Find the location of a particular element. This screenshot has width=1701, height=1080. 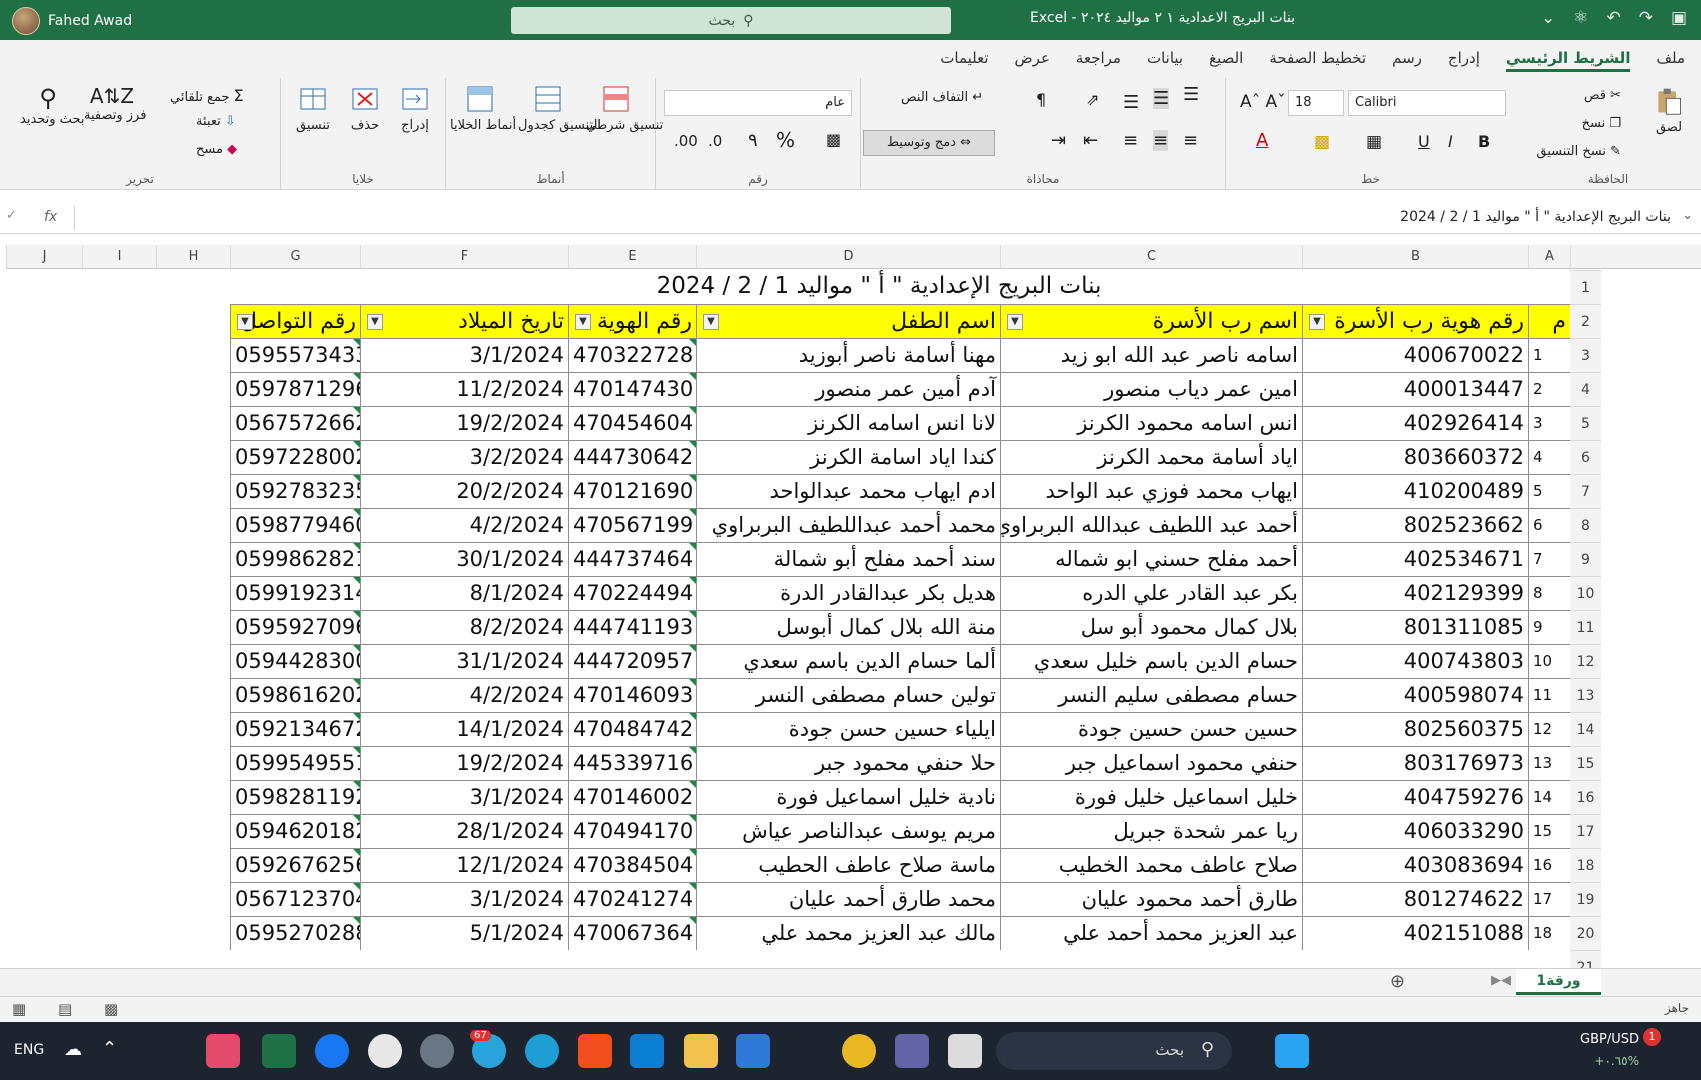

cell-A: 1 is located at coordinates (1549, 355).